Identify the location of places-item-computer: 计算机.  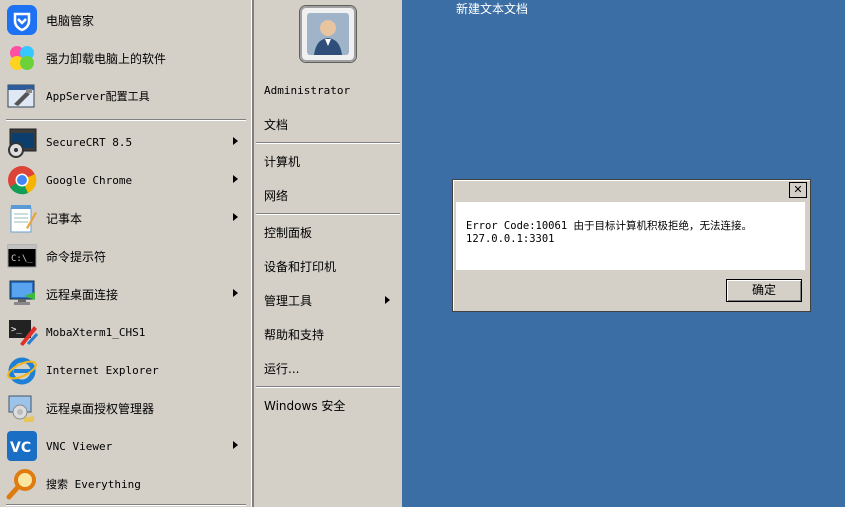
(331, 161).